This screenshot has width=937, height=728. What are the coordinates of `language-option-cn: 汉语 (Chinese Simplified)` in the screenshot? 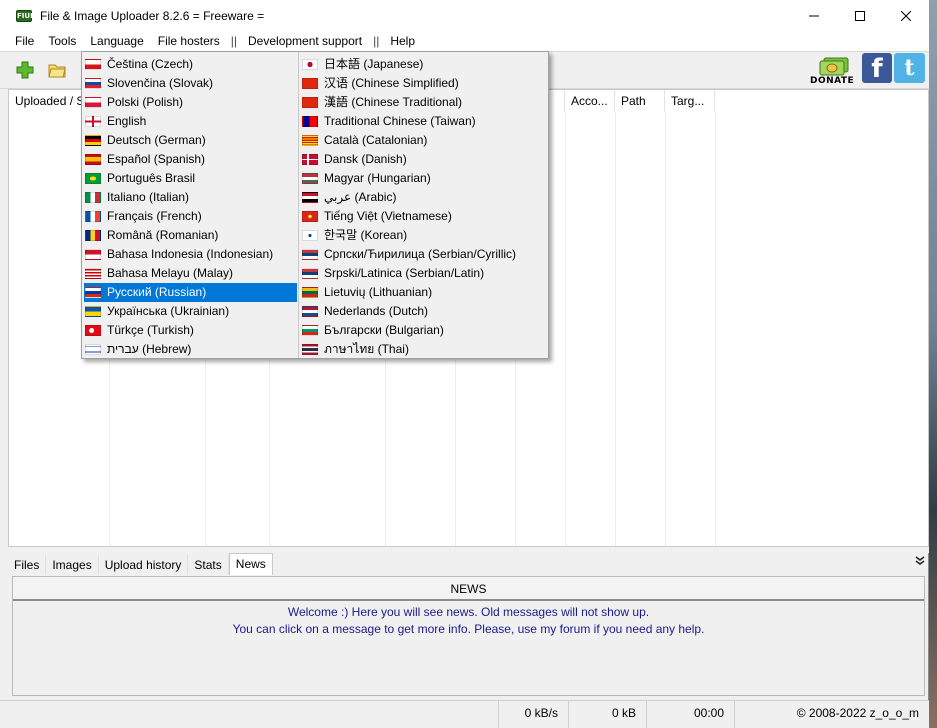 It's located at (407, 83).